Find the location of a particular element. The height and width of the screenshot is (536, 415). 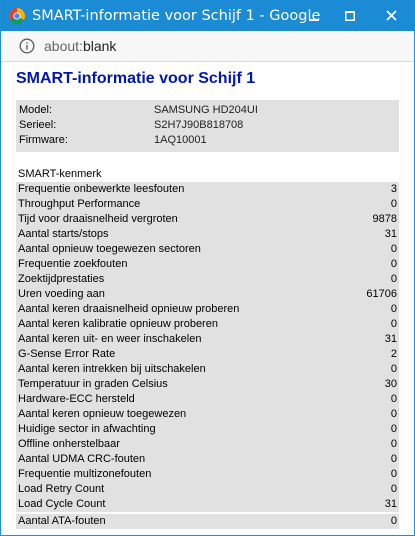

address-bar: about:blank is located at coordinates (207, 46).